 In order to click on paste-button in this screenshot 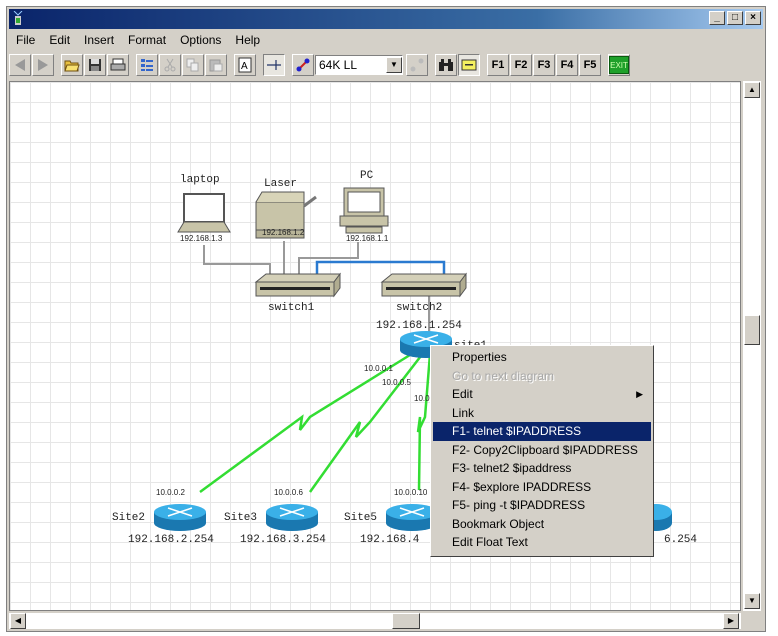, I will do `click(216, 65)`.